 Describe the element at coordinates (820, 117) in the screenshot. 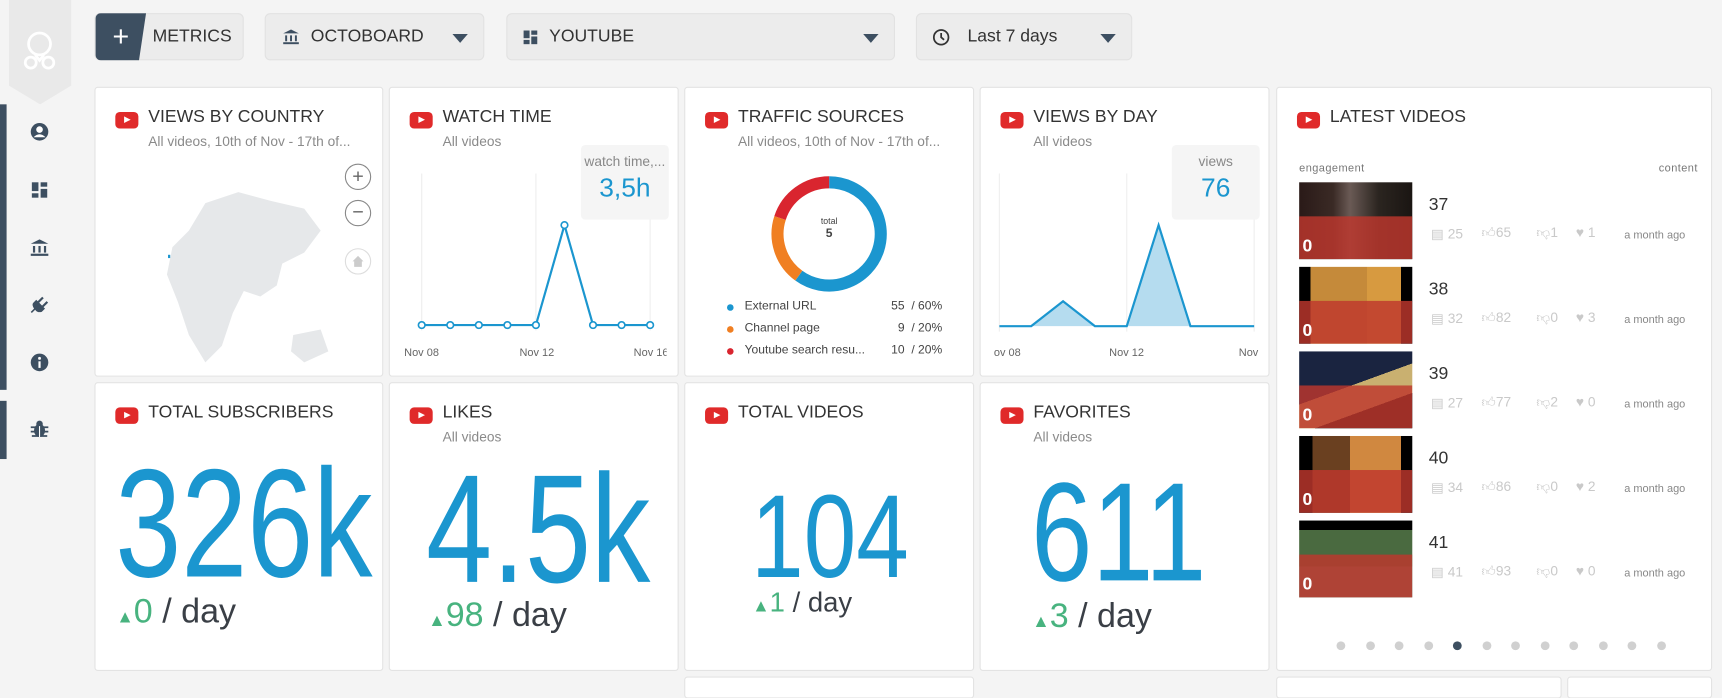

I see `card-title: TRAFFIC SOURCES` at that location.